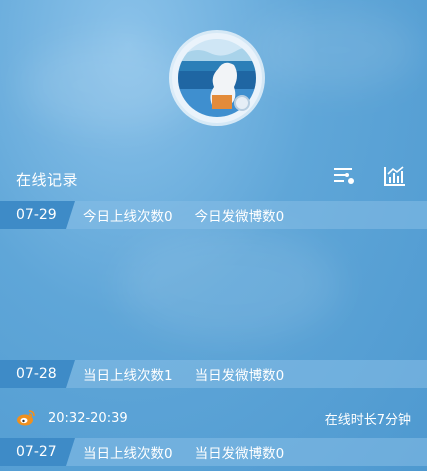 This screenshot has height=471, width=427. What do you see at coordinates (47, 180) in the screenshot?
I see `section-title: 在线记录` at bounding box center [47, 180].